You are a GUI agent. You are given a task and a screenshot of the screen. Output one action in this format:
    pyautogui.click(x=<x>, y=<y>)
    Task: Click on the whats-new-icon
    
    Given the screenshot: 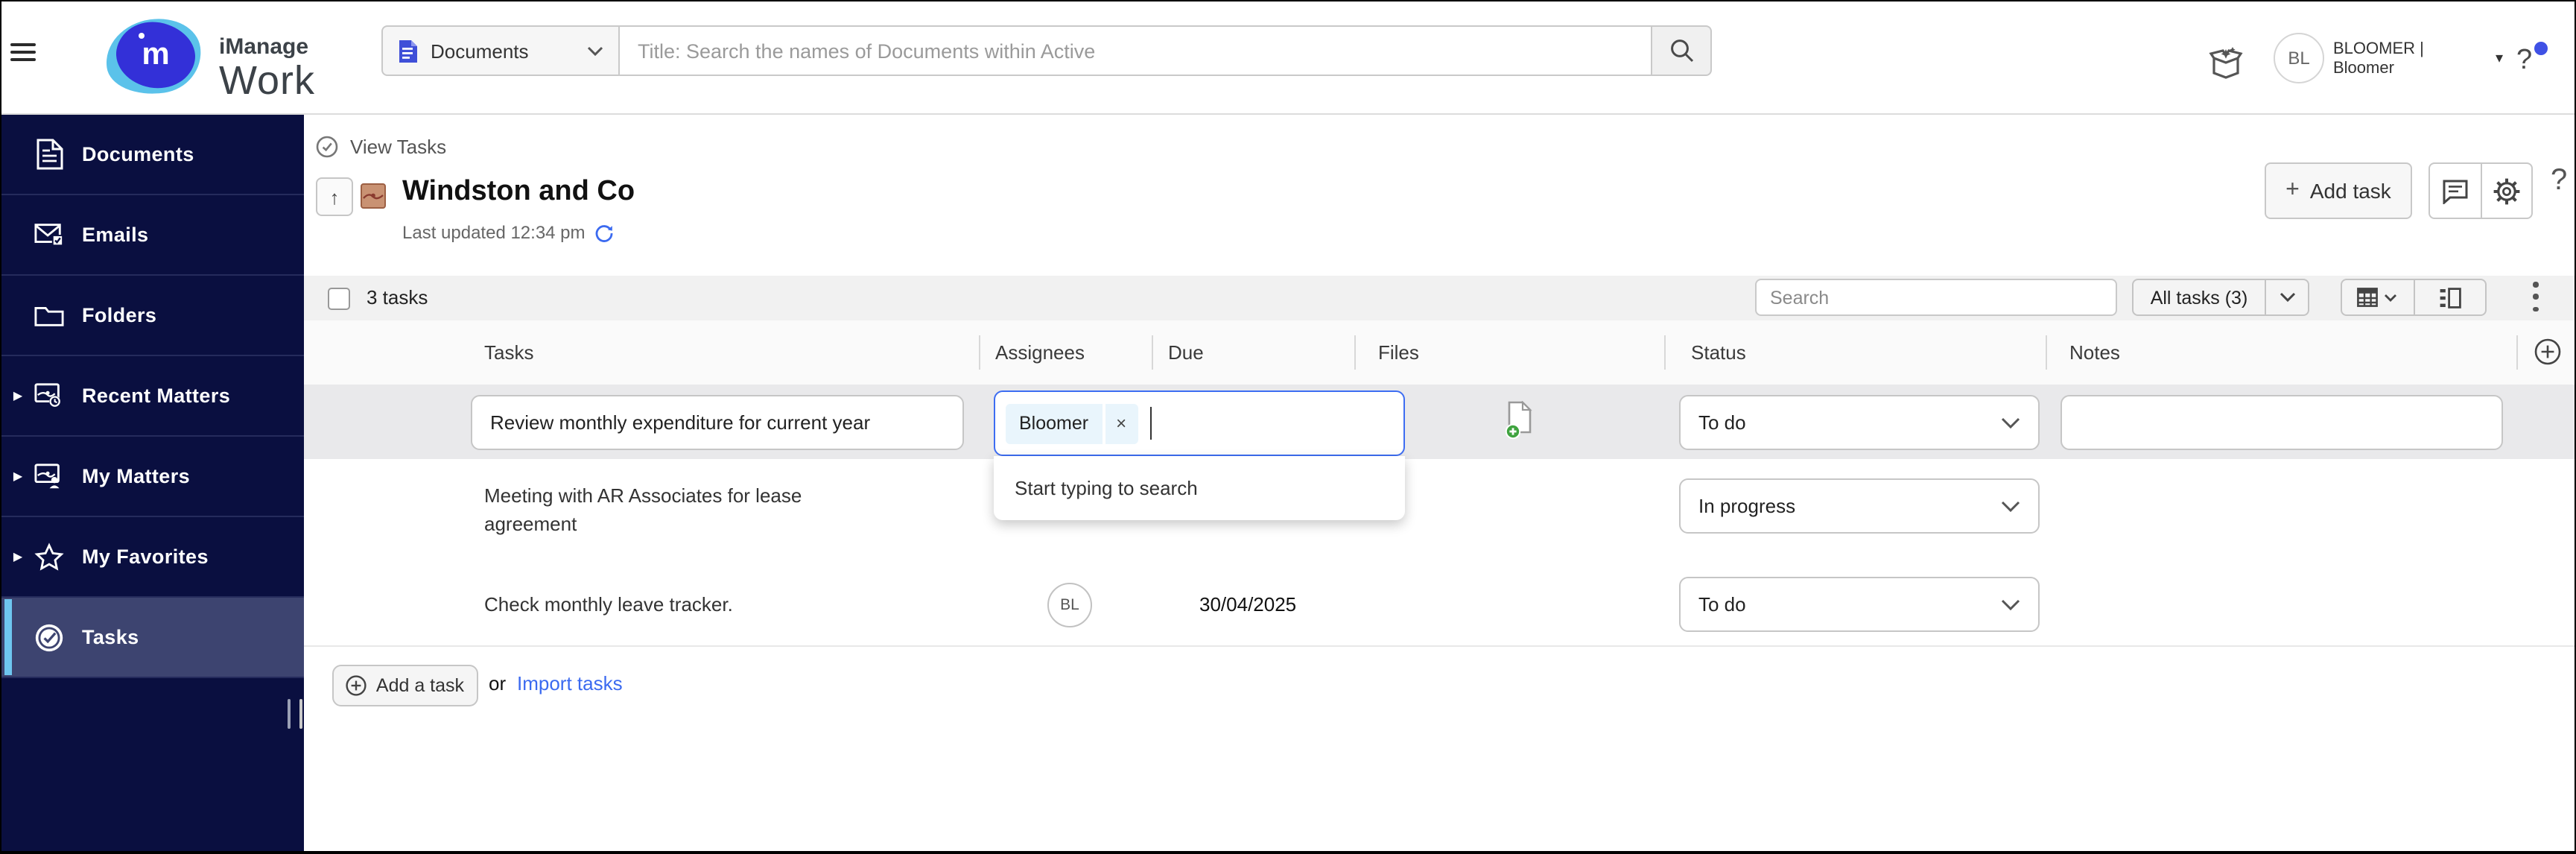 What is the action you would take?
    pyautogui.click(x=2227, y=61)
    